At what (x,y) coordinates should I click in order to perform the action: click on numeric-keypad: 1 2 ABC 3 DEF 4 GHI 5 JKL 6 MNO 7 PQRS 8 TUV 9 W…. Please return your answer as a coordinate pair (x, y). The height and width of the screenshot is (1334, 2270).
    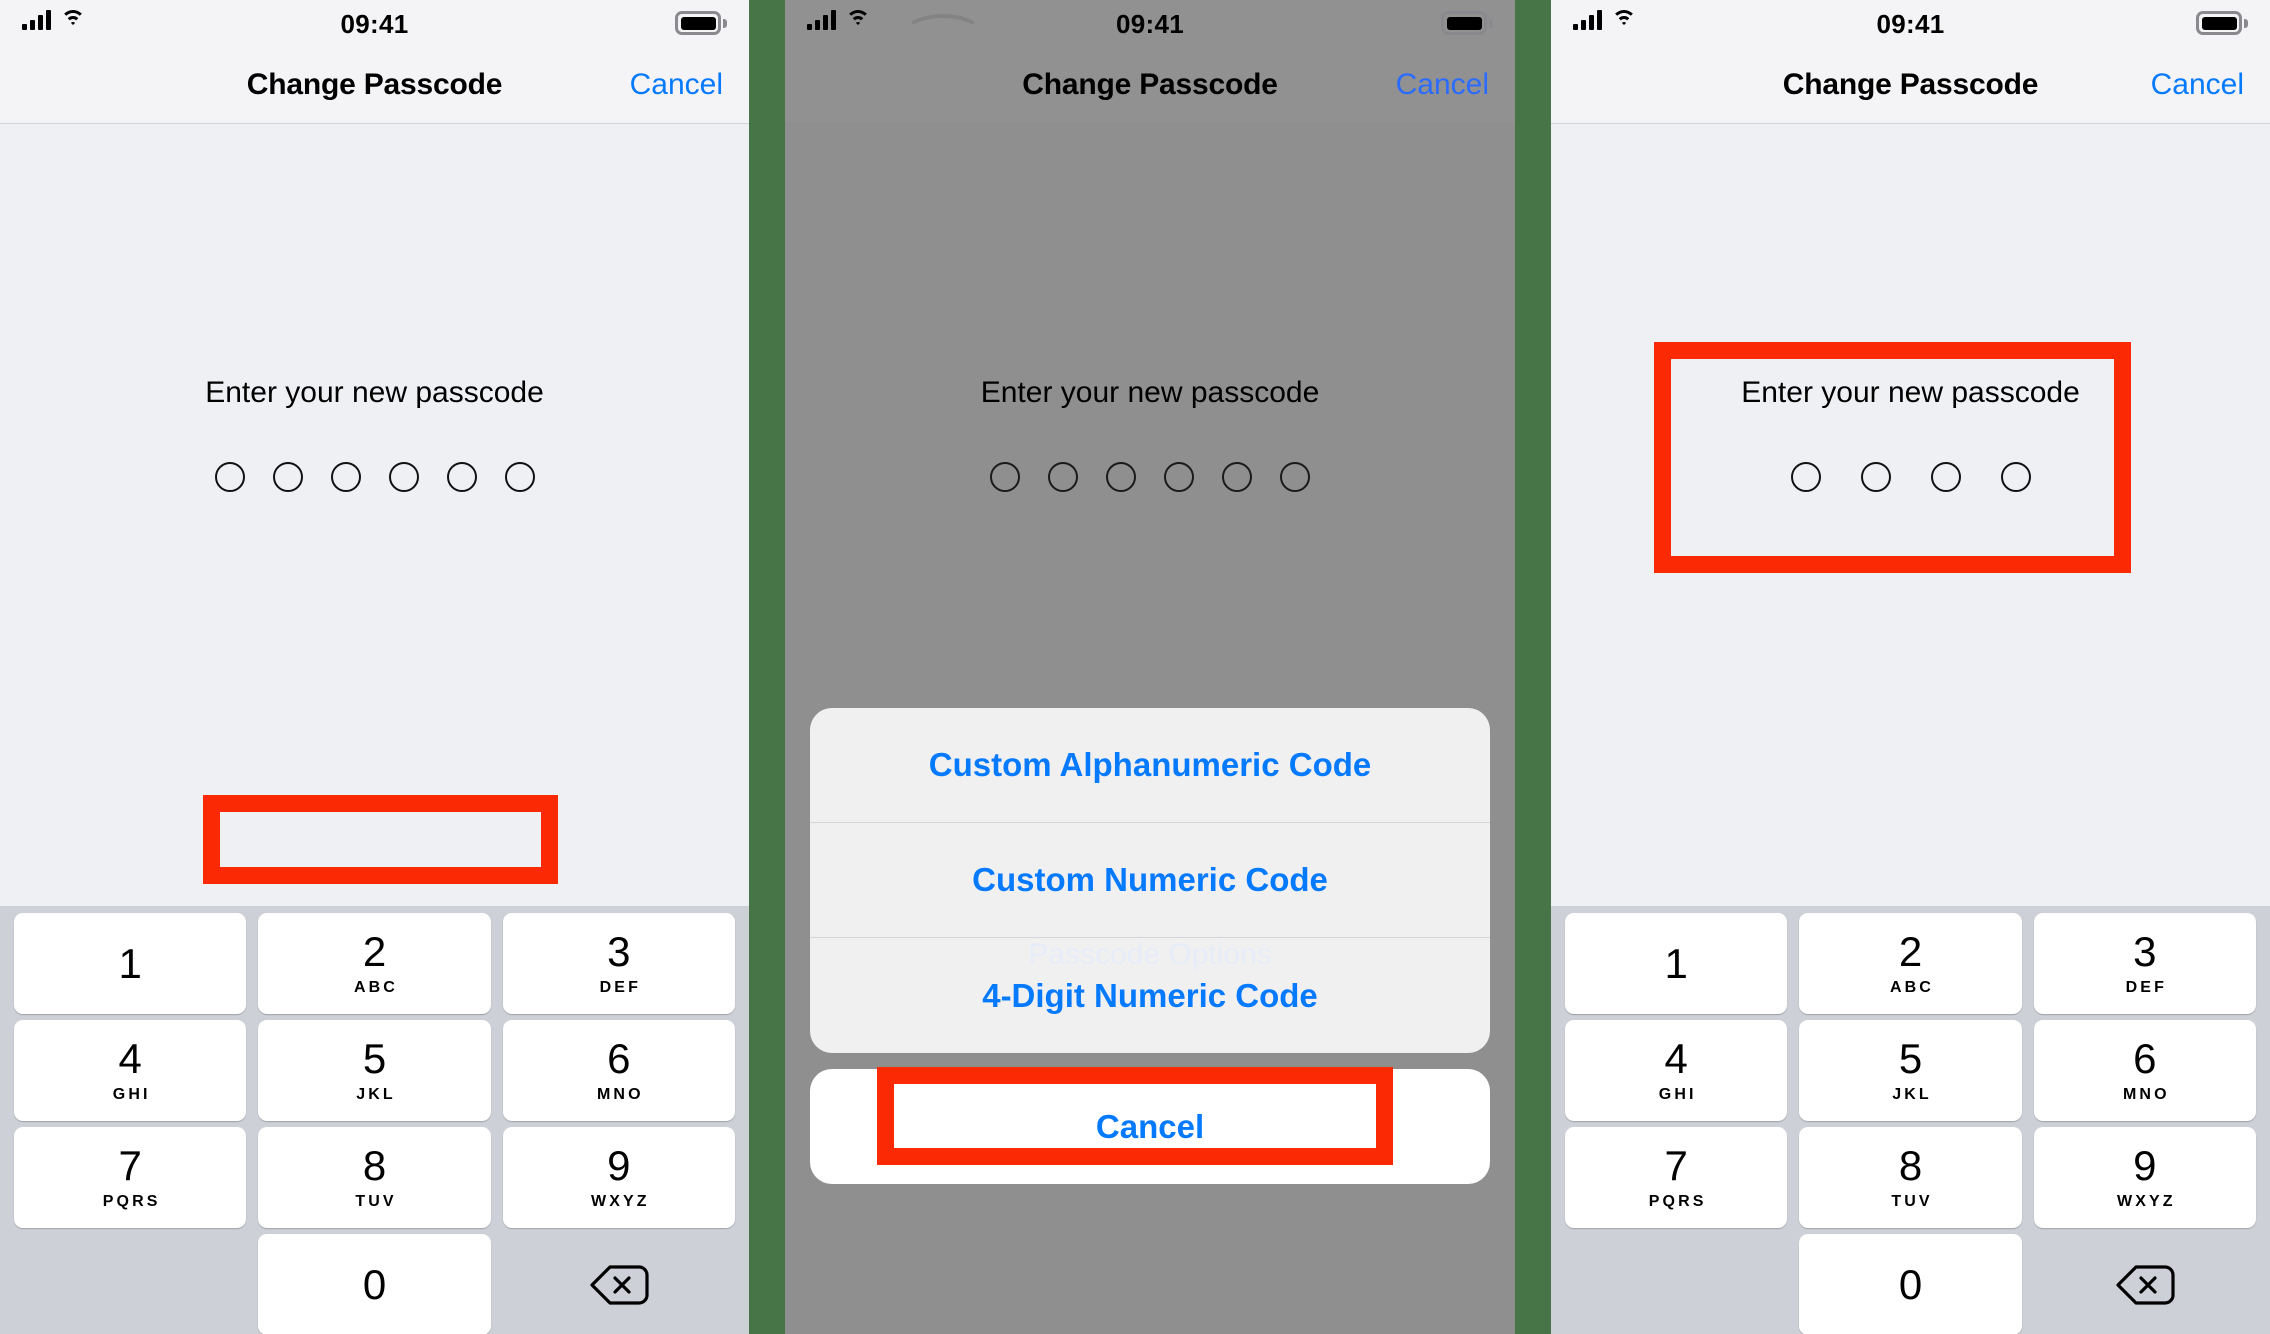
    Looking at the image, I should click on (1910, 1120).